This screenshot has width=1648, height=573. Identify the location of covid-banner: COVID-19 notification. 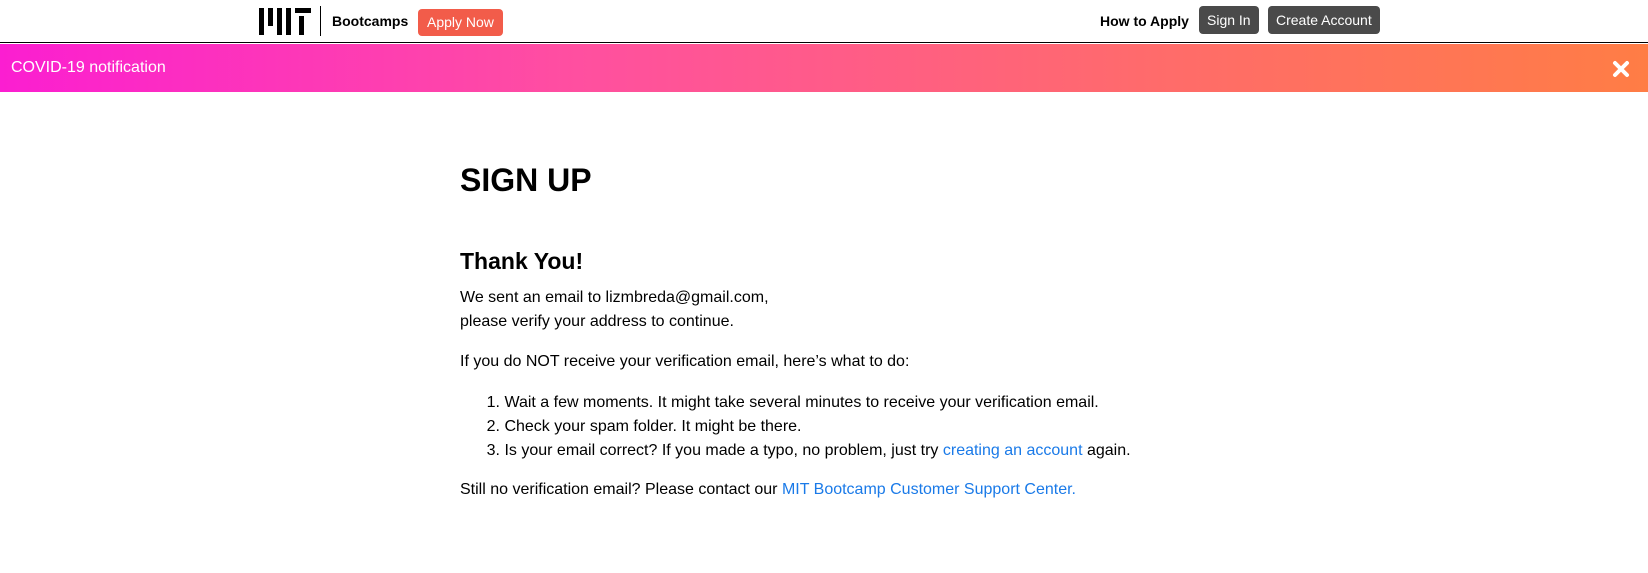
(824, 68).